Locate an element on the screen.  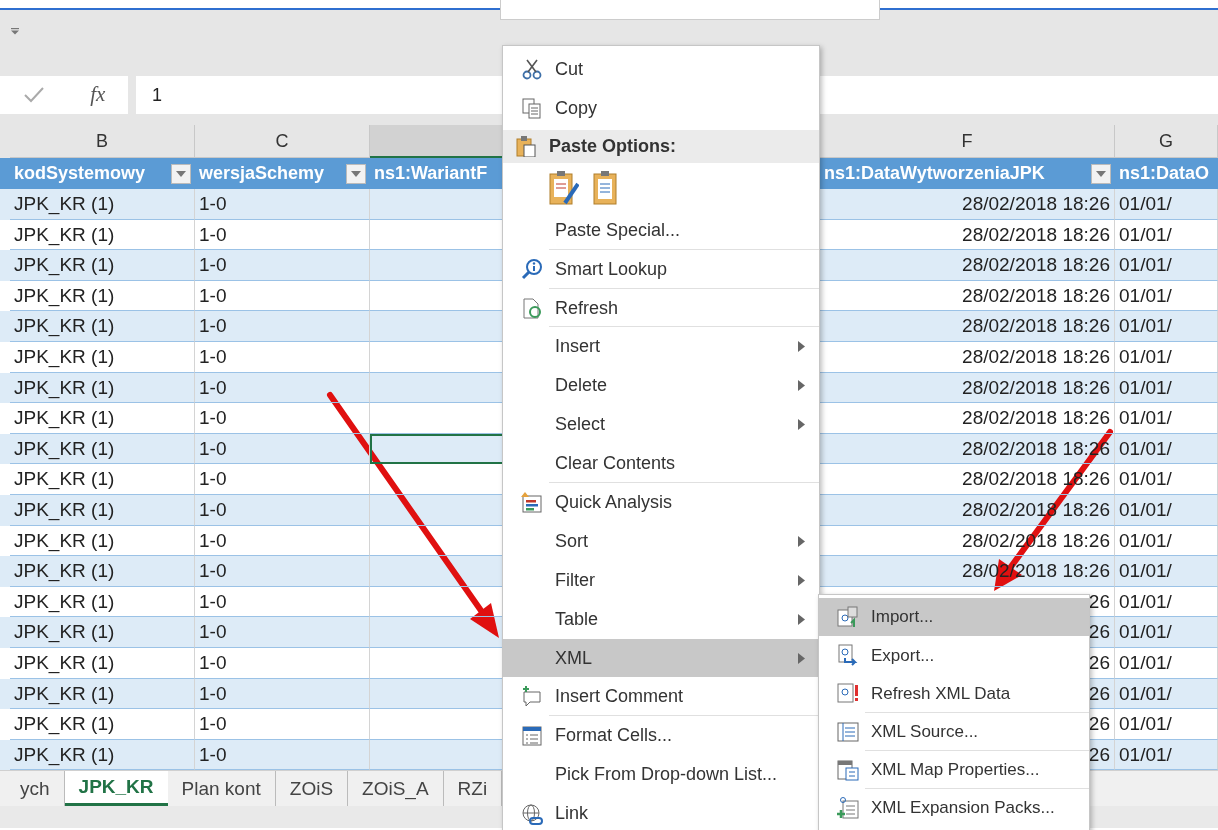
table-header: wersjaSchemy is located at coordinates (262, 173).